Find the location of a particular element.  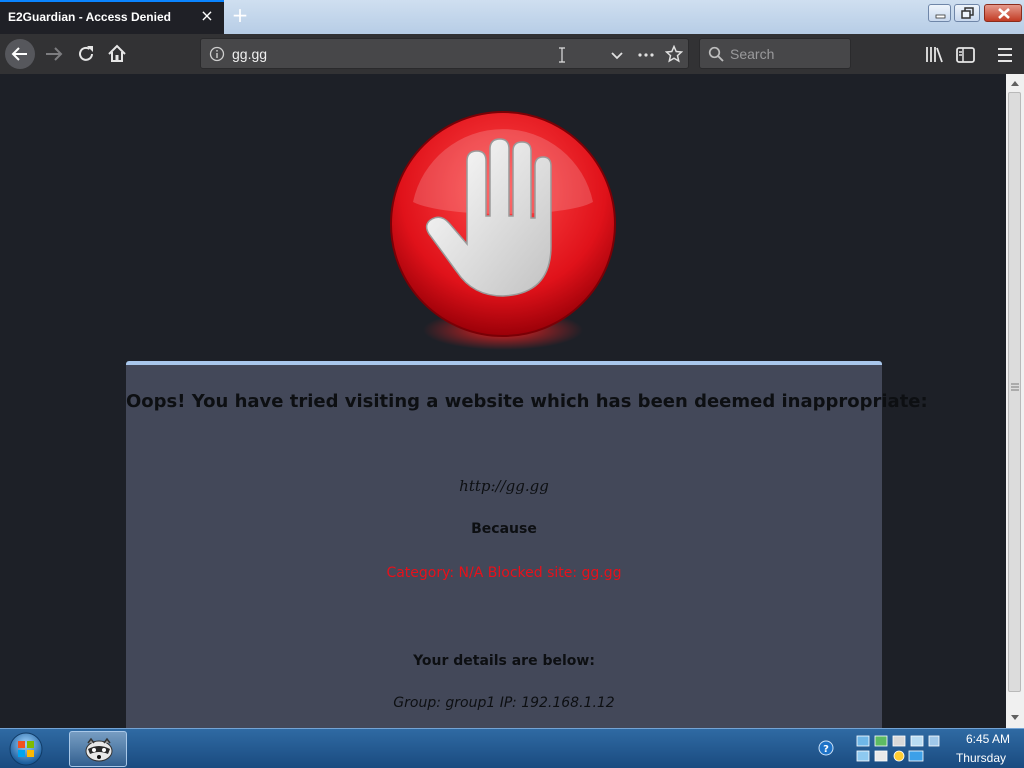

new-tab-button: + is located at coordinates (240, 15).